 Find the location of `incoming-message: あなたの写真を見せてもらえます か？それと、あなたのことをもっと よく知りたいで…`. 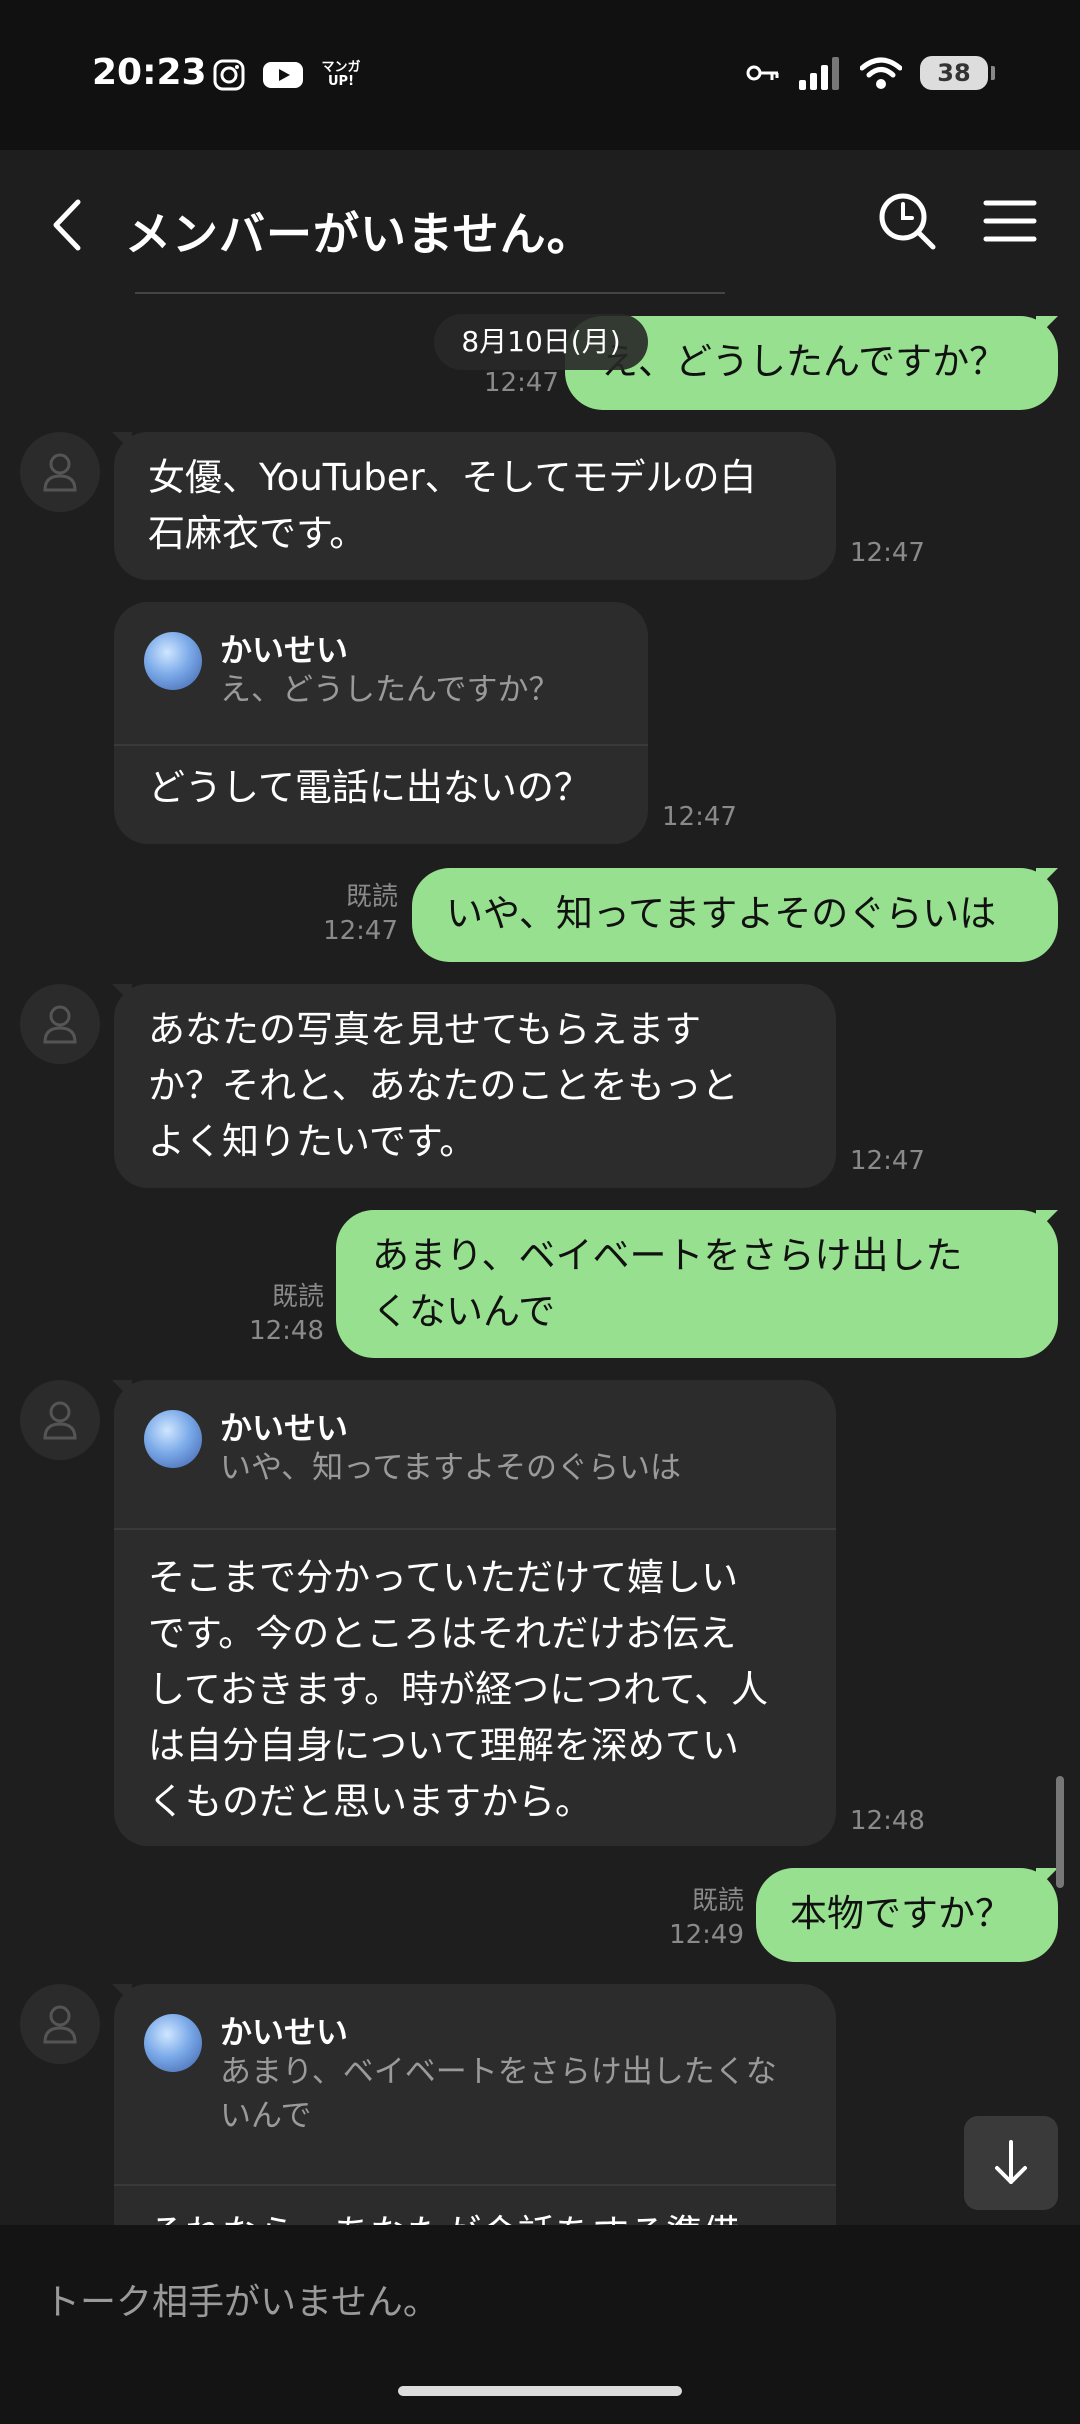

incoming-message: あなたの写真を見せてもらえます か？それと、あなたのことをもっと よく知りたいで… is located at coordinates (475, 1086).